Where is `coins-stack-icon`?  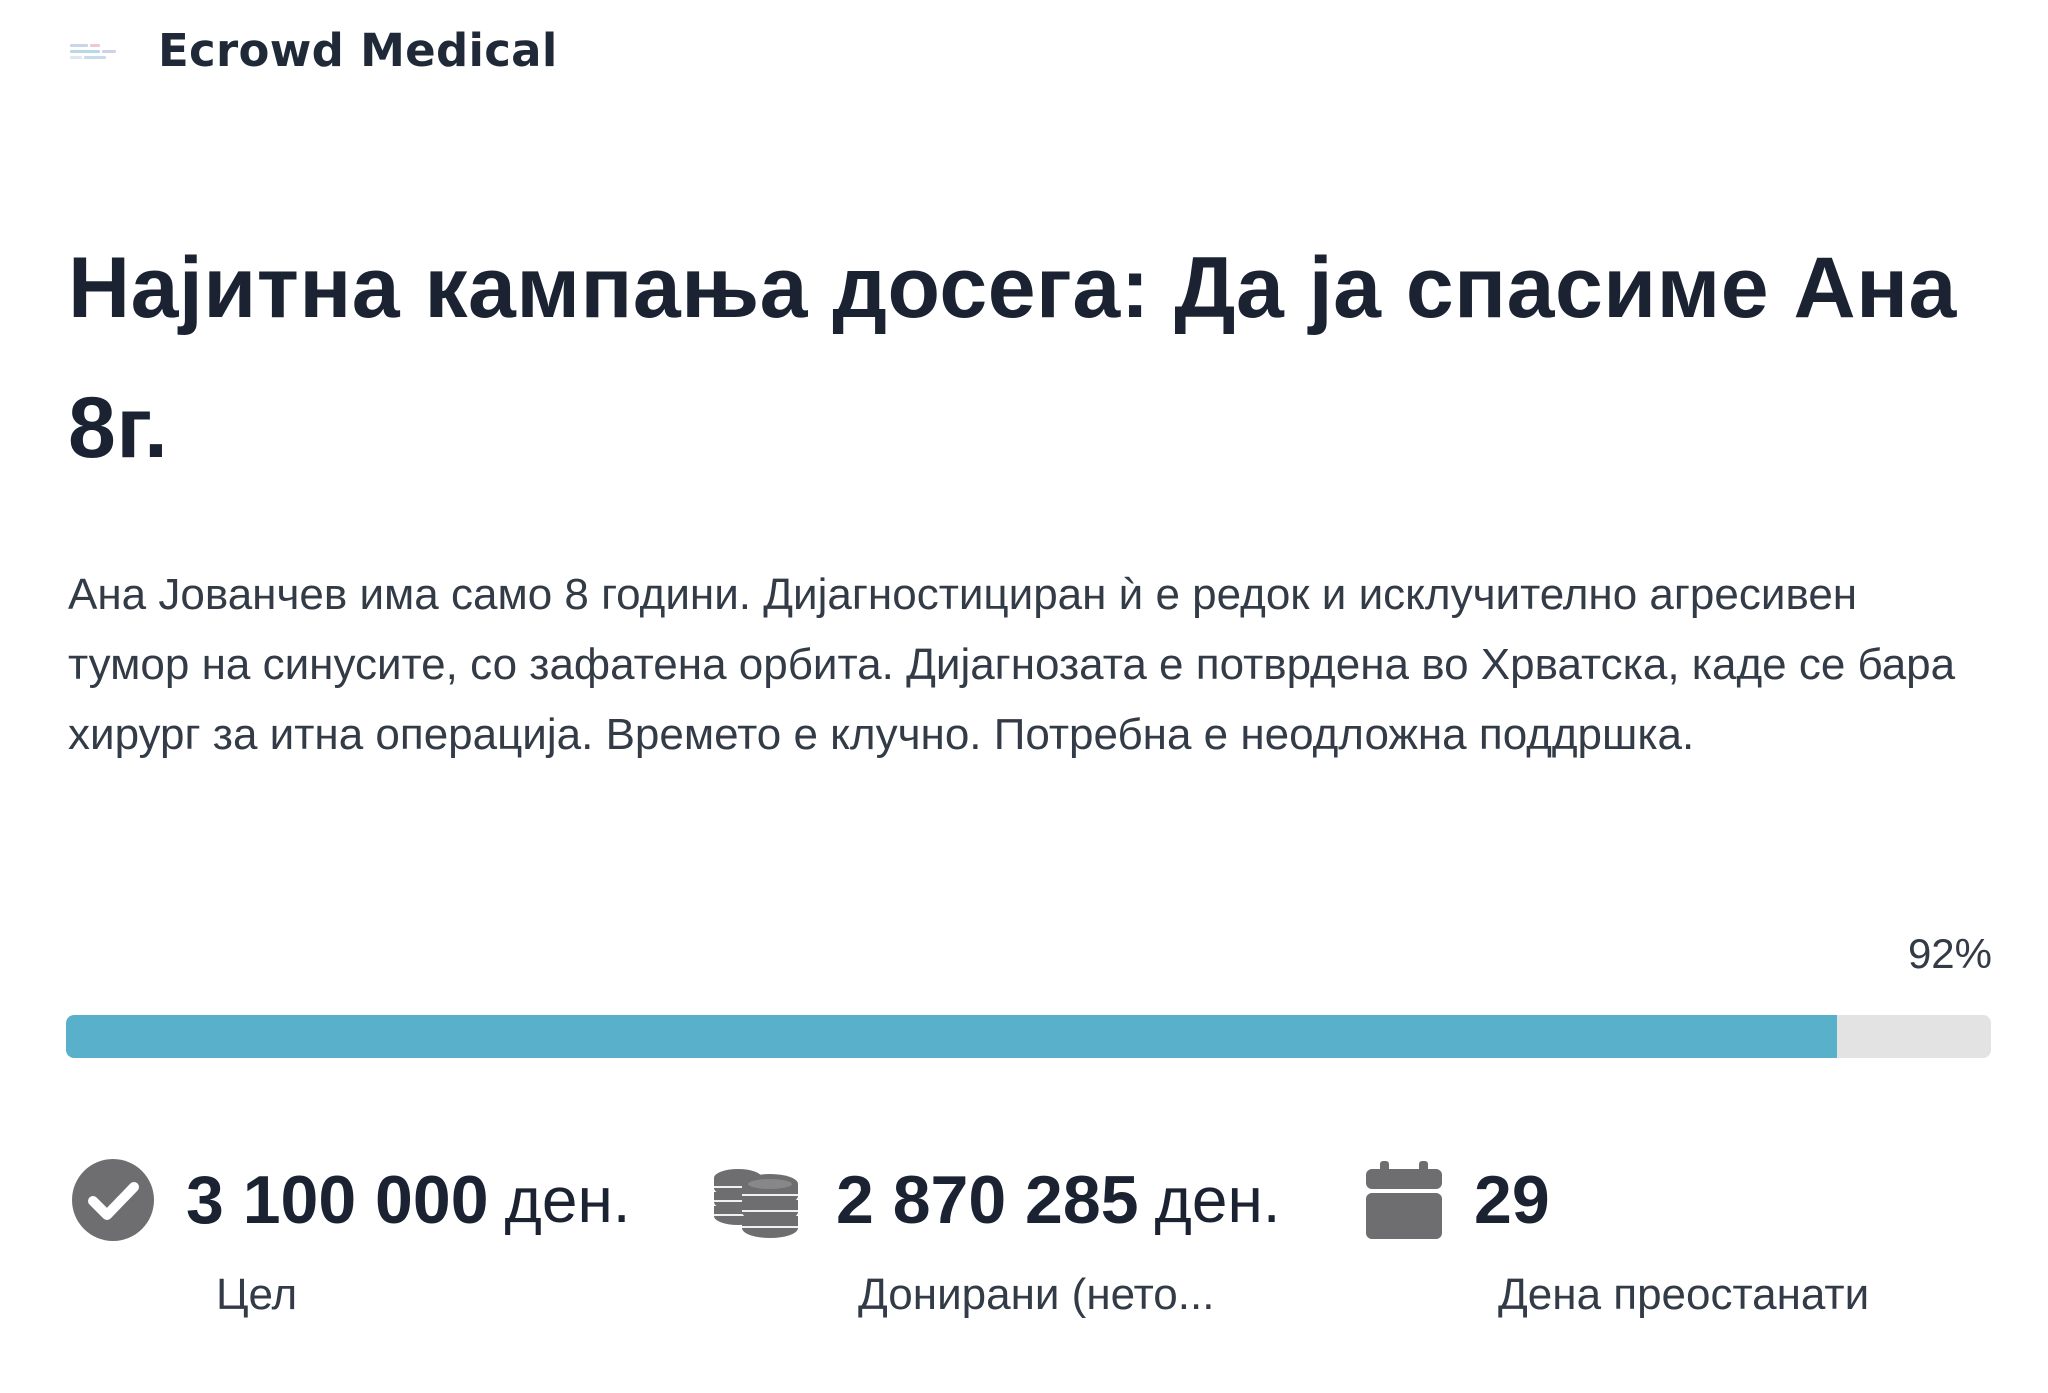 coins-stack-icon is located at coordinates (758, 1200).